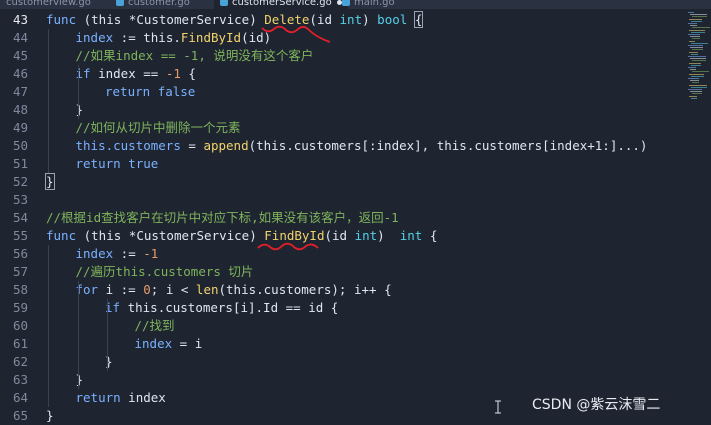 The width and height of the screenshot is (711, 425). What do you see at coordinates (20, 199) in the screenshot?
I see `line-number: 53` at bounding box center [20, 199].